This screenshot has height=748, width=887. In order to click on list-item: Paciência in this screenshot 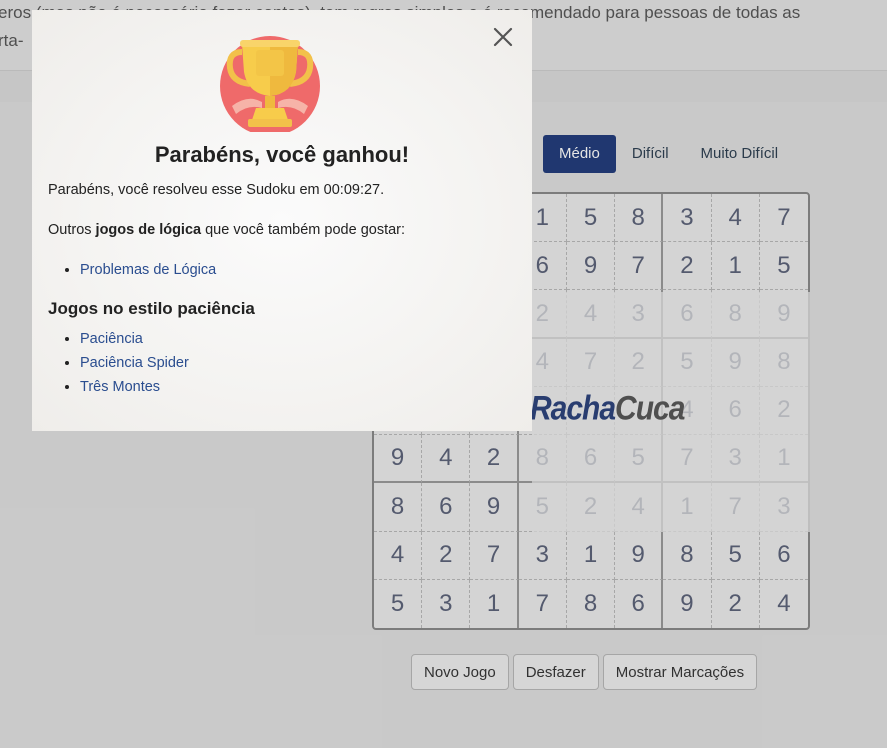, I will do `click(134, 339)`.